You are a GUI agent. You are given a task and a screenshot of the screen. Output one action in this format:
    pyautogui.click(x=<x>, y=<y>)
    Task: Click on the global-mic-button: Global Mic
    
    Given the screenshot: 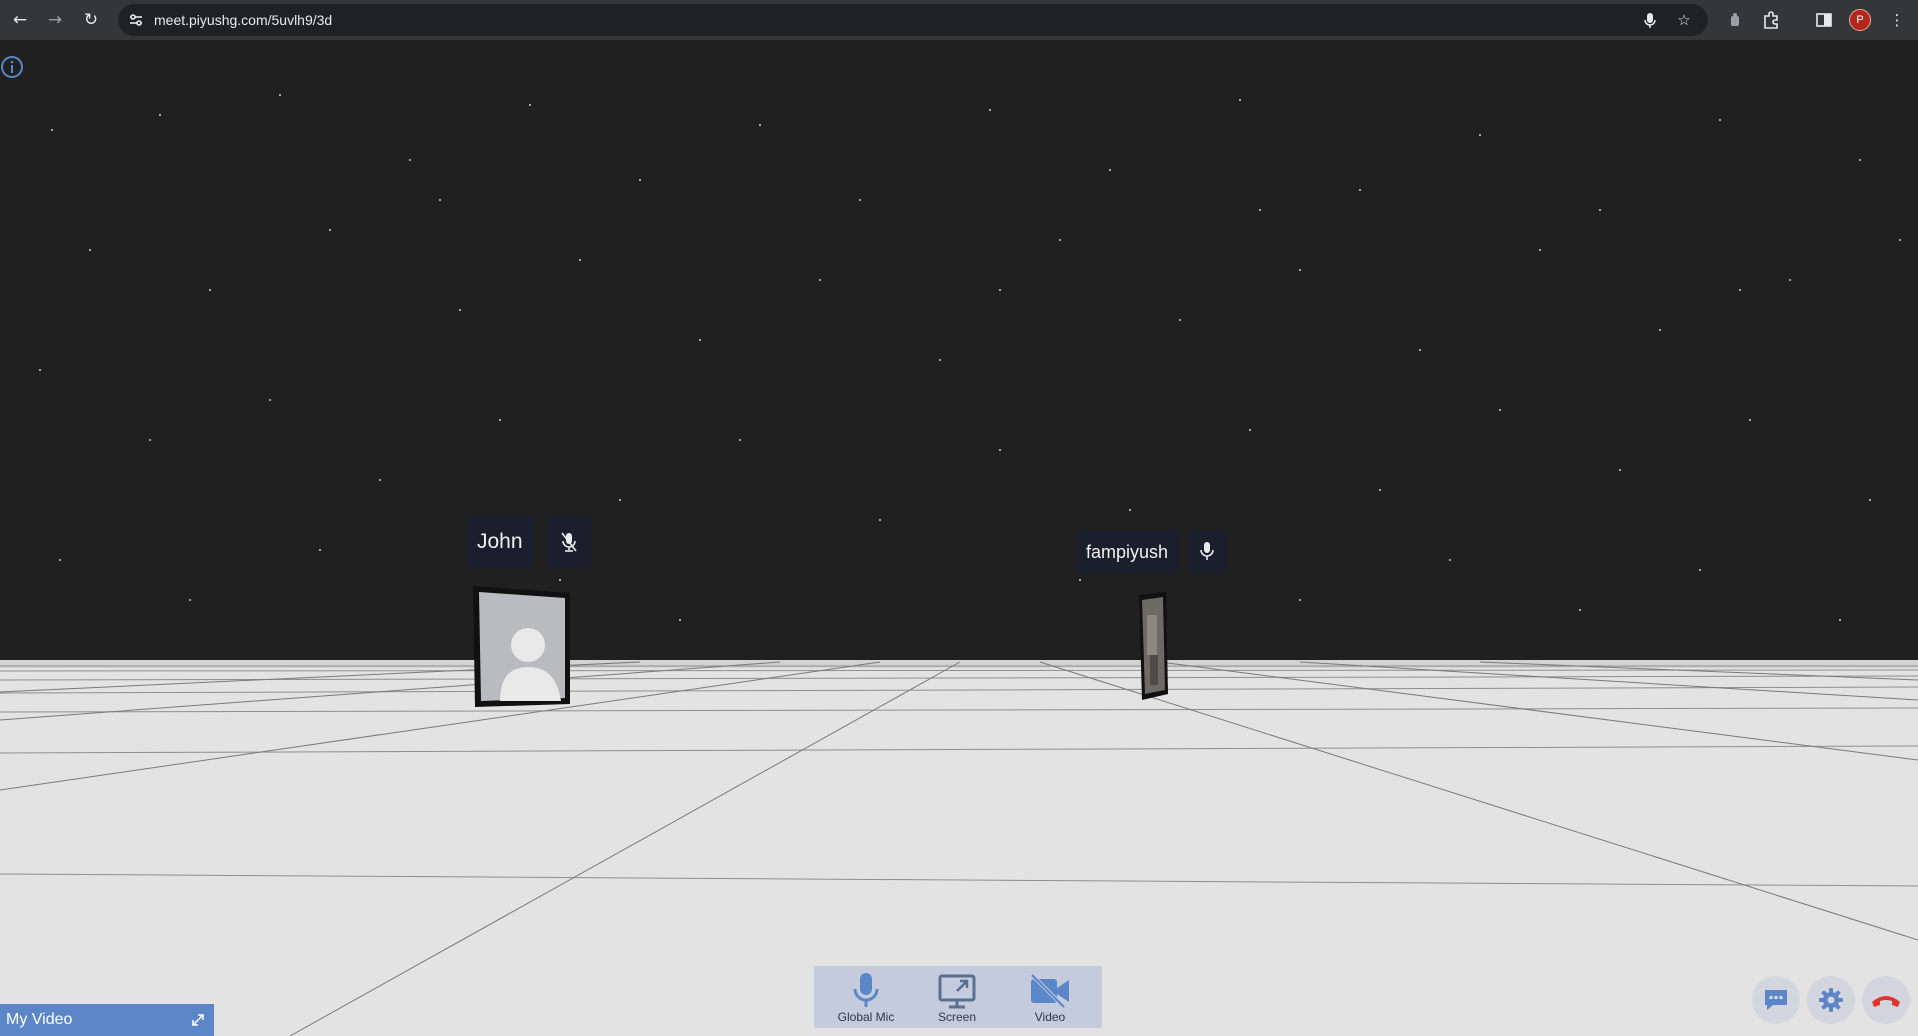 What is the action you would take?
    pyautogui.click(x=866, y=997)
    